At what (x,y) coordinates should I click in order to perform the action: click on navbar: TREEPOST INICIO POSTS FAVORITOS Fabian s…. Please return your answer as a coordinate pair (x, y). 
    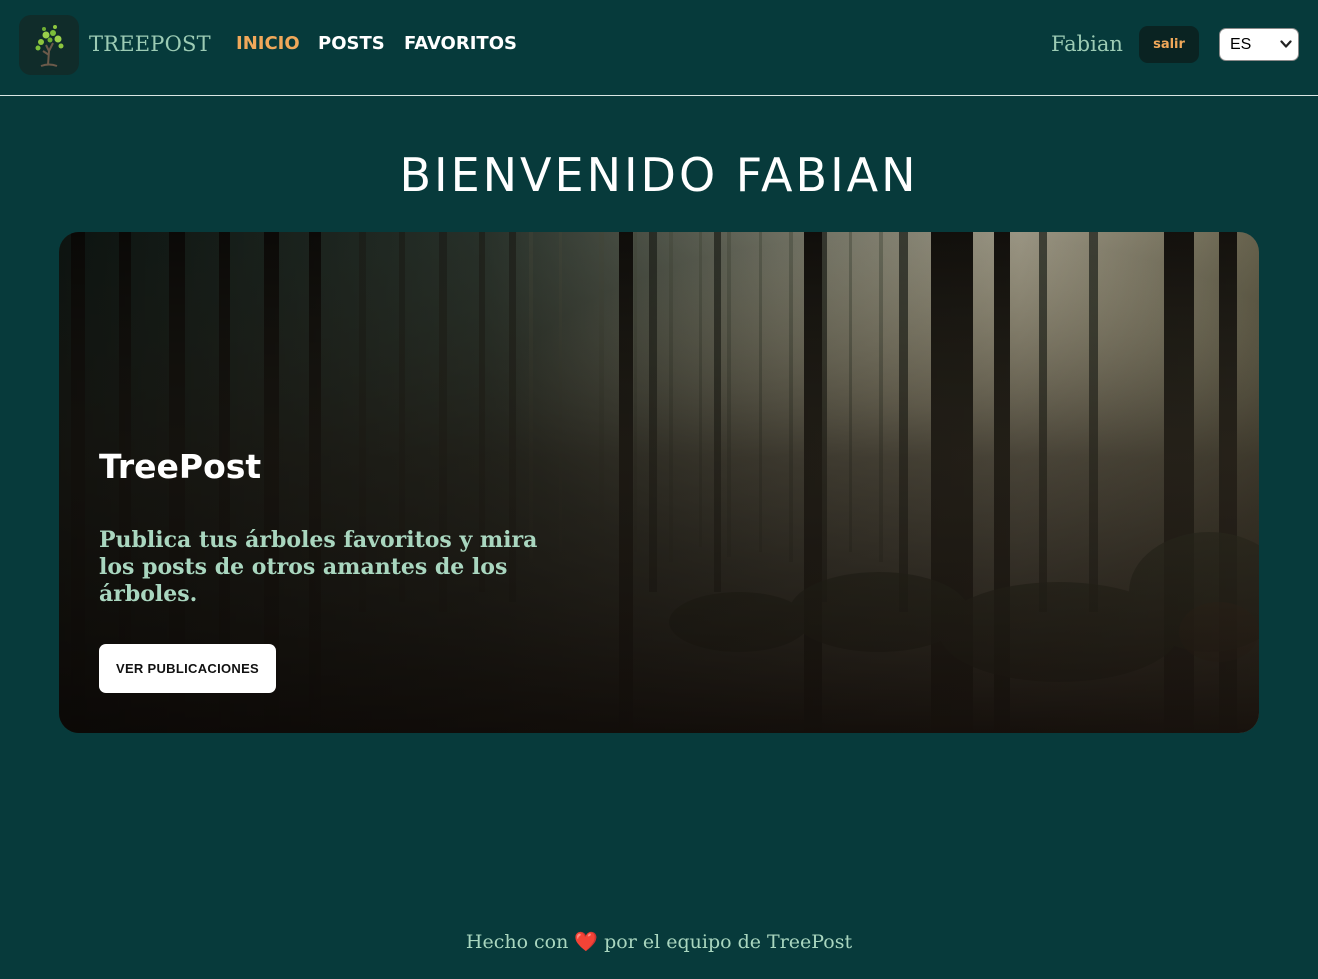
    Looking at the image, I should click on (659, 48).